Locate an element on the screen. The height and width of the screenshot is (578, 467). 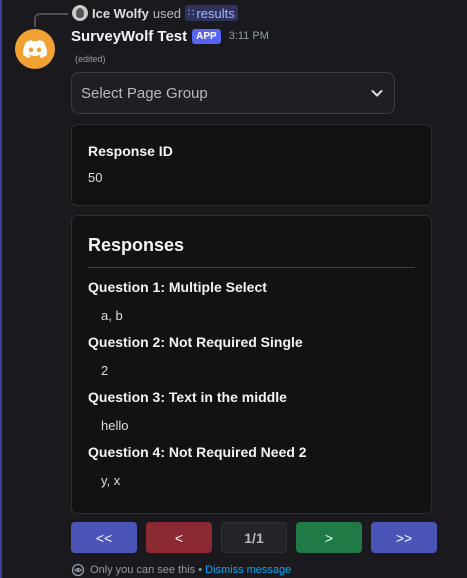
prev-page-button: < is located at coordinates (179, 537).